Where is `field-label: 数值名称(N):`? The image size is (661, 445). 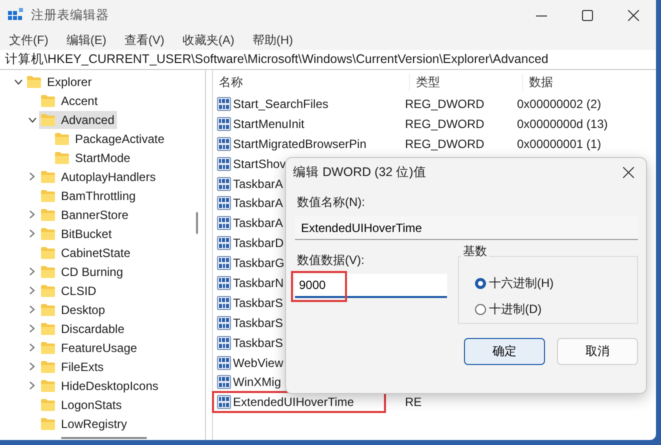
field-label: 数值名称(N): is located at coordinates (331, 202).